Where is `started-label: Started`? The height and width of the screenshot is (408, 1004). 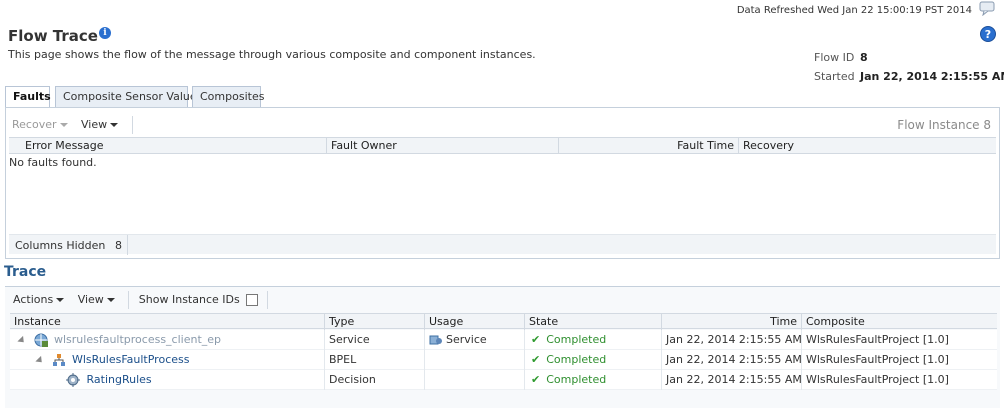 started-label: Started is located at coordinates (834, 76).